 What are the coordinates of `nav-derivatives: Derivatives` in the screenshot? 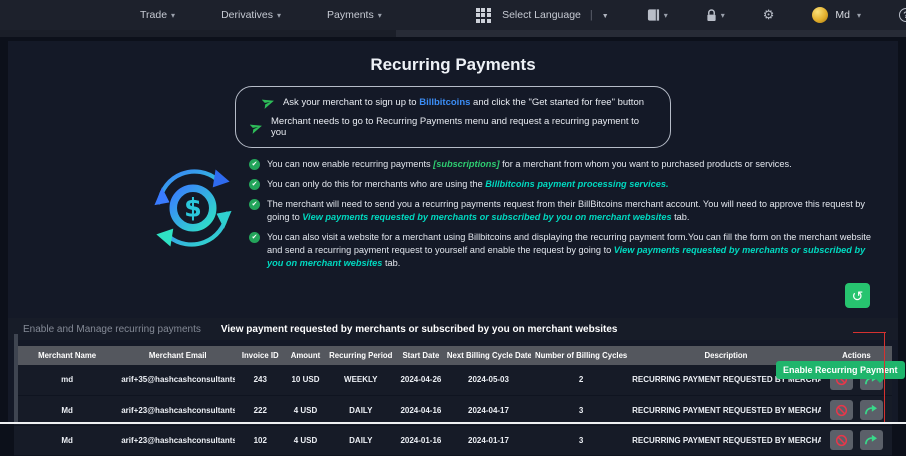 It's located at (251, 15).